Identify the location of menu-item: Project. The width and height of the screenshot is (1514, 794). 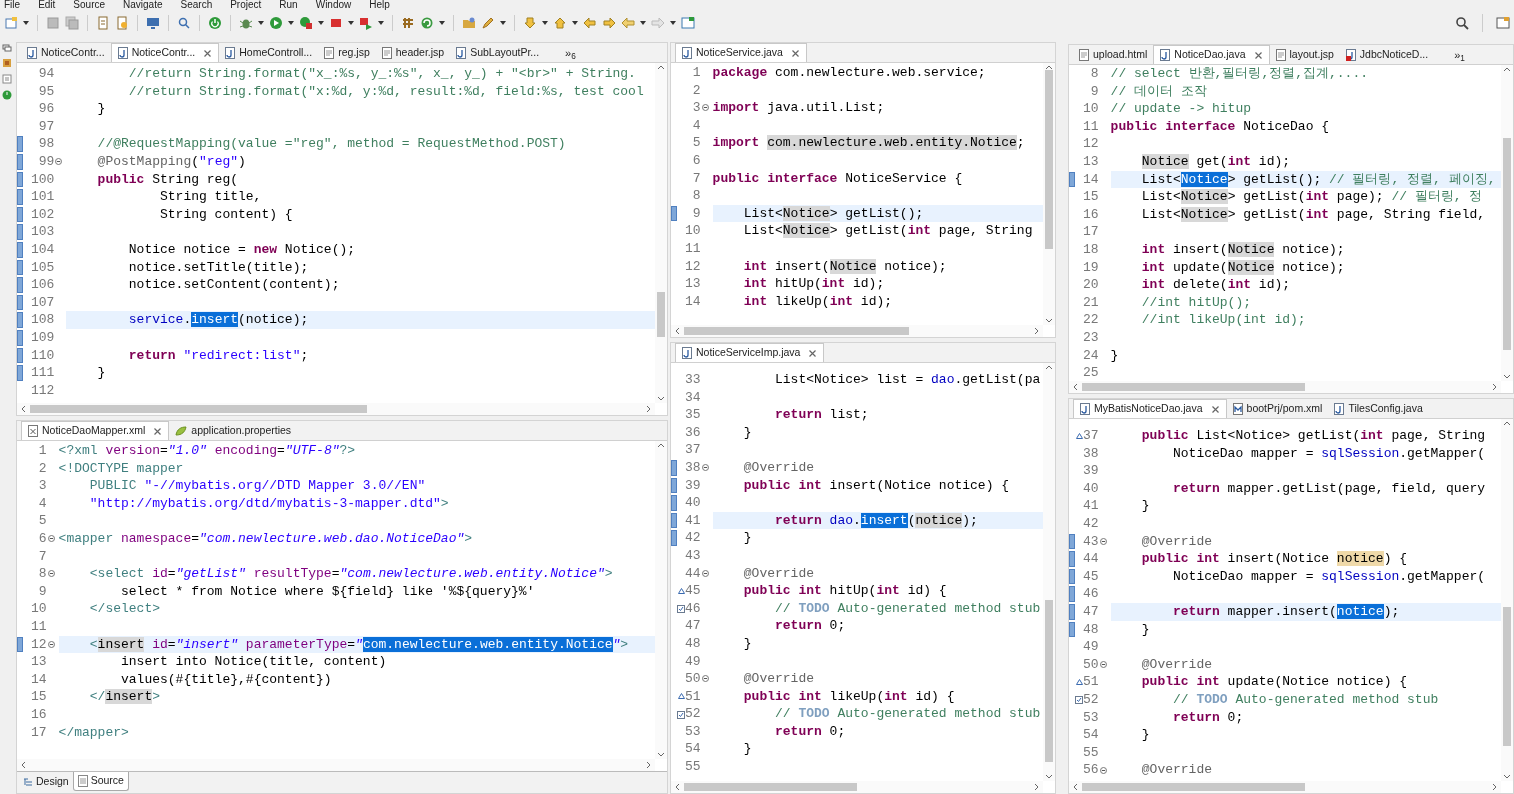
(246, 4).